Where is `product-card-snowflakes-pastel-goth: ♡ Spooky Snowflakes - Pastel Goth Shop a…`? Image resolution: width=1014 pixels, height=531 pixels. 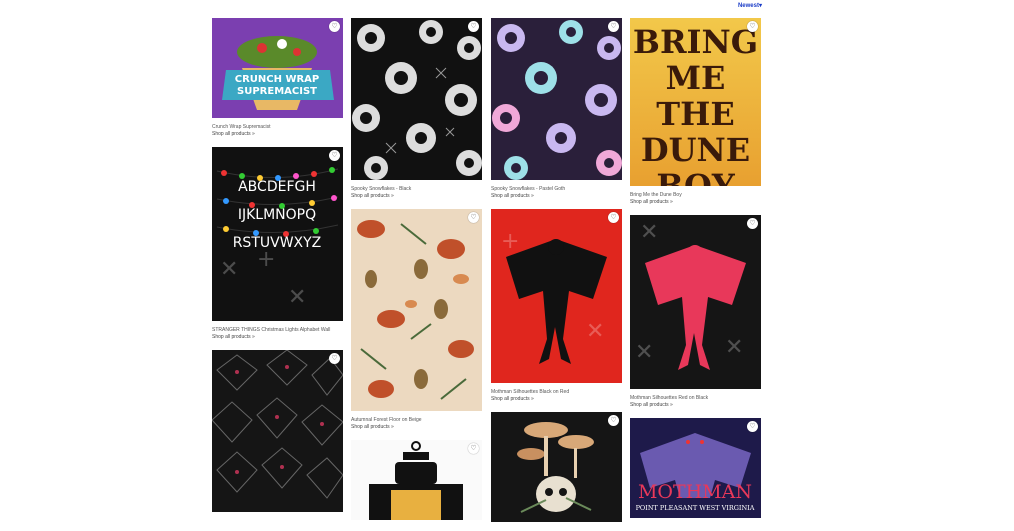 product-card-snowflakes-pastel-goth: ♡ Spooky Snowflakes - Pastel Goth Shop a… is located at coordinates (556, 109).